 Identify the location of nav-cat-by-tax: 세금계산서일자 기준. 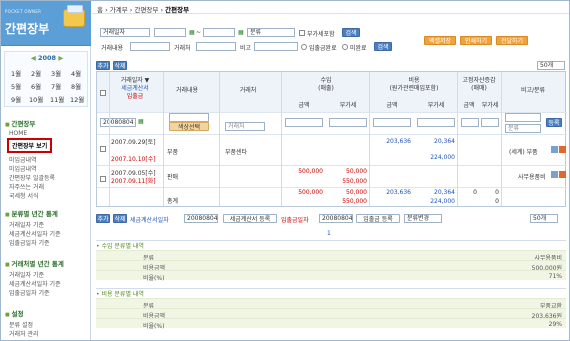
(35, 233).